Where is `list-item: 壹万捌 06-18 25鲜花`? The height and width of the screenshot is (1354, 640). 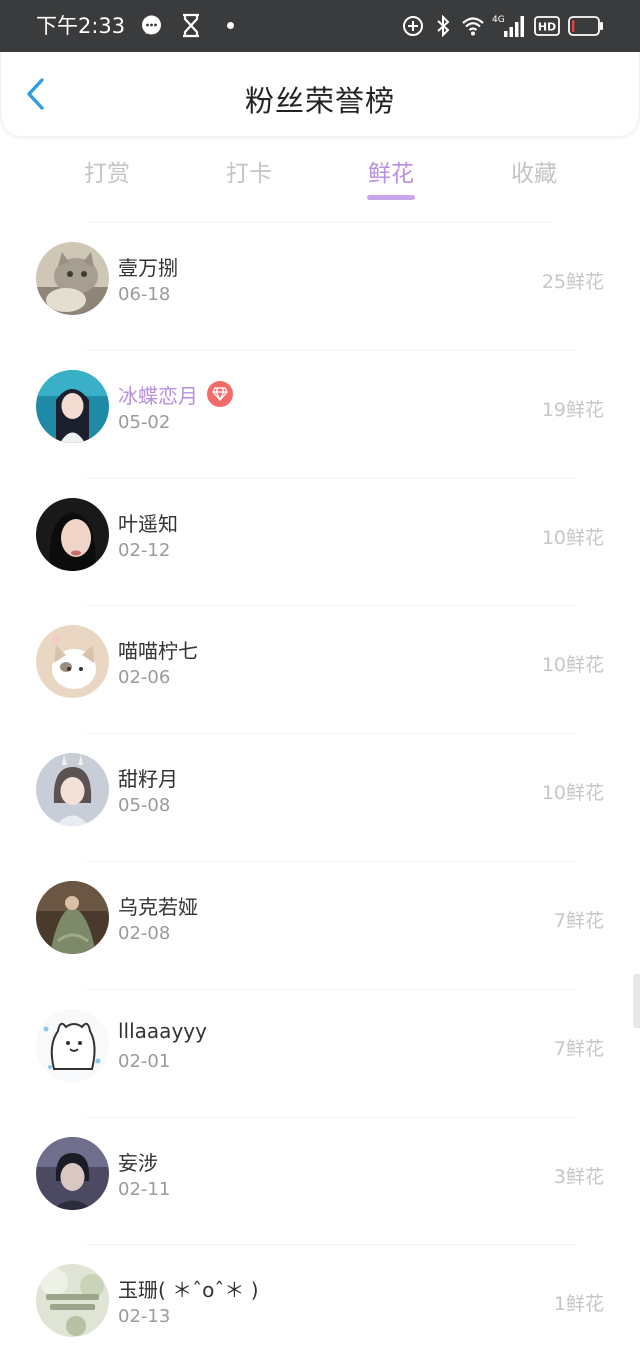 list-item: 壹万捌 06-18 25鲜花 is located at coordinates (320, 286).